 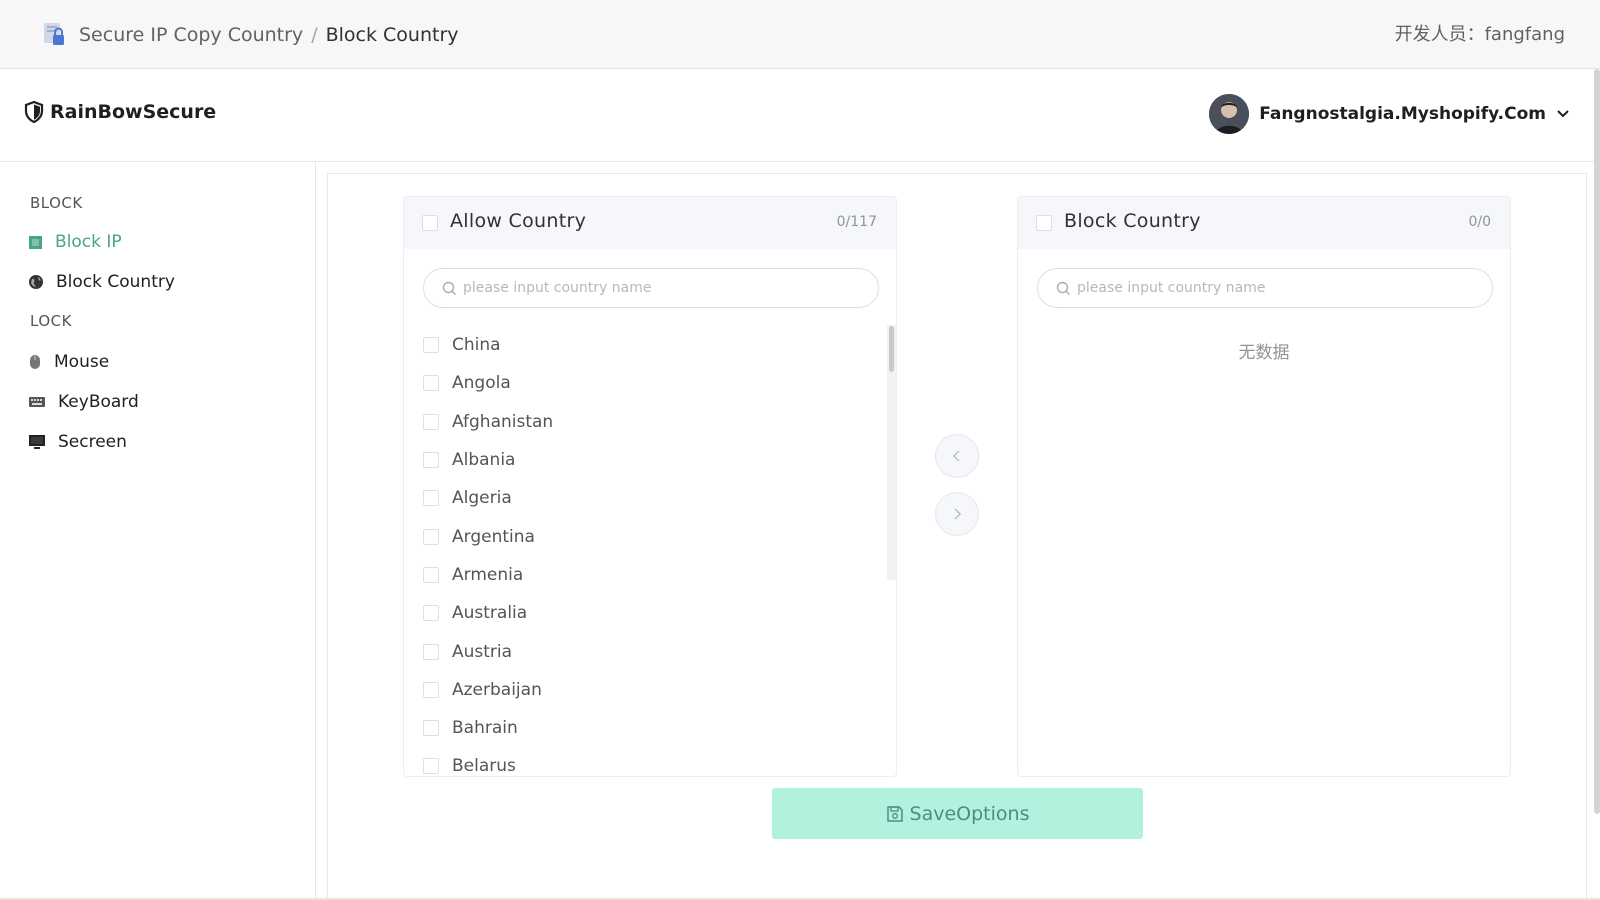 What do you see at coordinates (484, 766) in the screenshot?
I see `country-label: Belarus` at bounding box center [484, 766].